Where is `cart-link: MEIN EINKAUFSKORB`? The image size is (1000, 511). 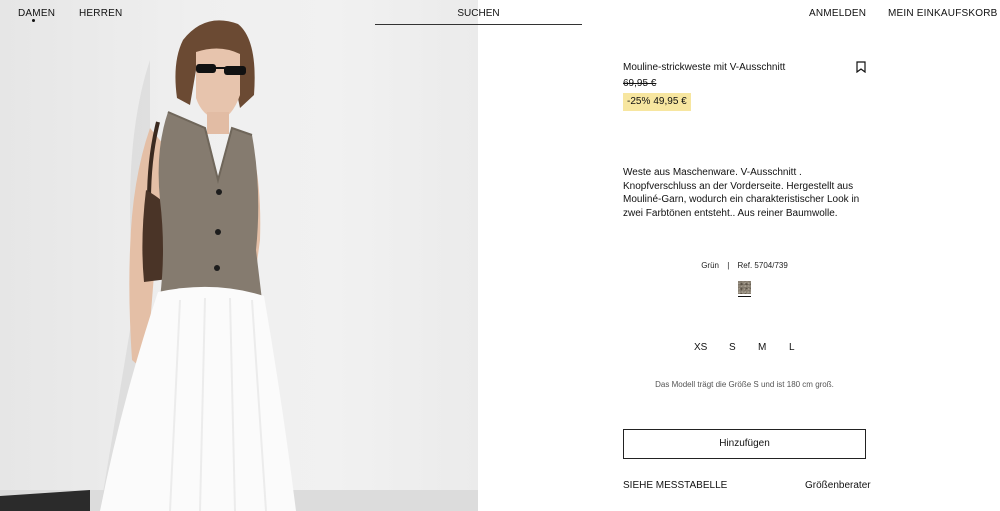
cart-link: MEIN EINKAUFSKORB is located at coordinates (943, 13).